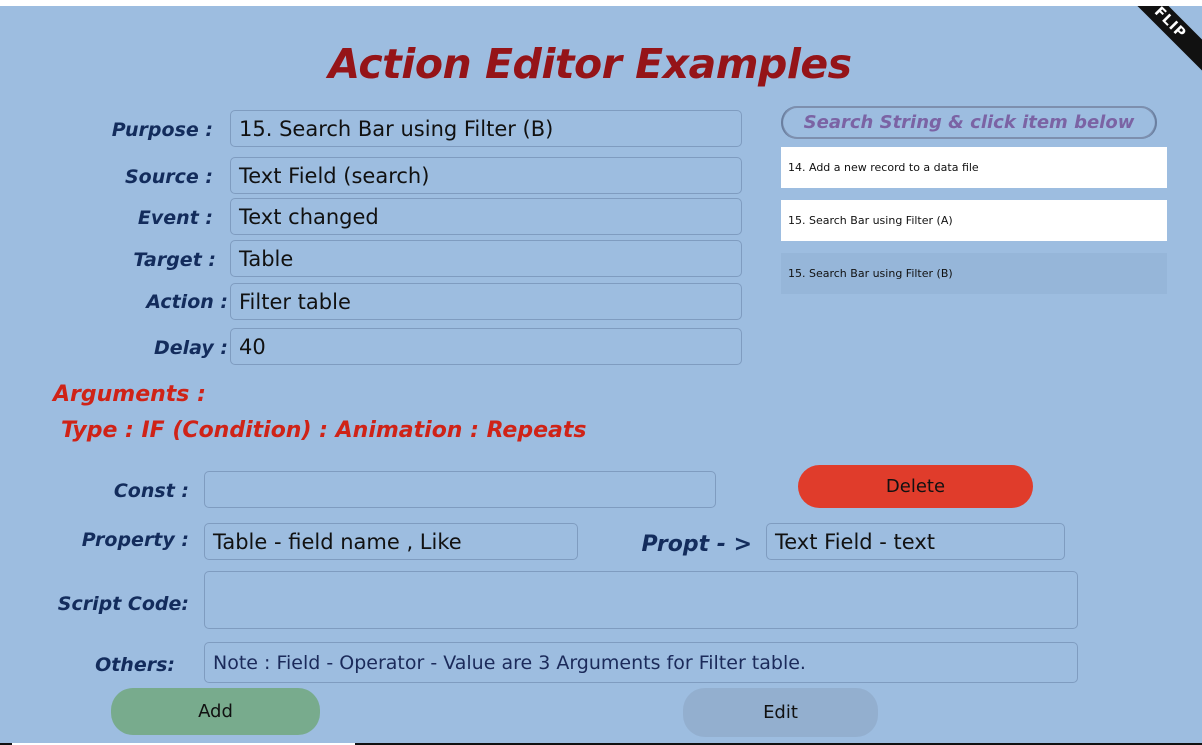  What do you see at coordinates (162, 130) in the screenshot?
I see `purpose-label: Purpose :` at bounding box center [162, 130].